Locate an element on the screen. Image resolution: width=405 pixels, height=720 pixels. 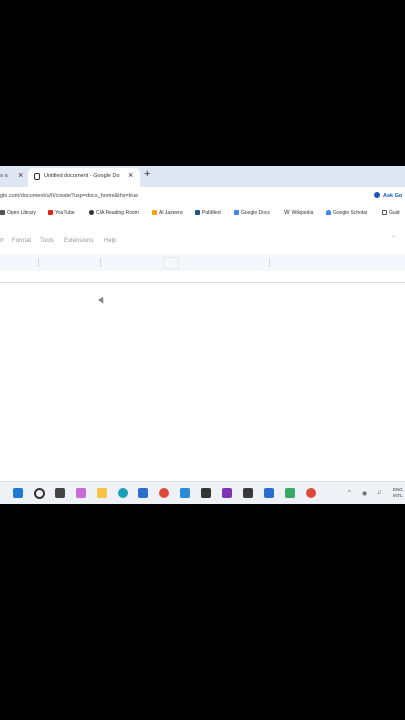
font-size-box is located at coordinates (171, 263).